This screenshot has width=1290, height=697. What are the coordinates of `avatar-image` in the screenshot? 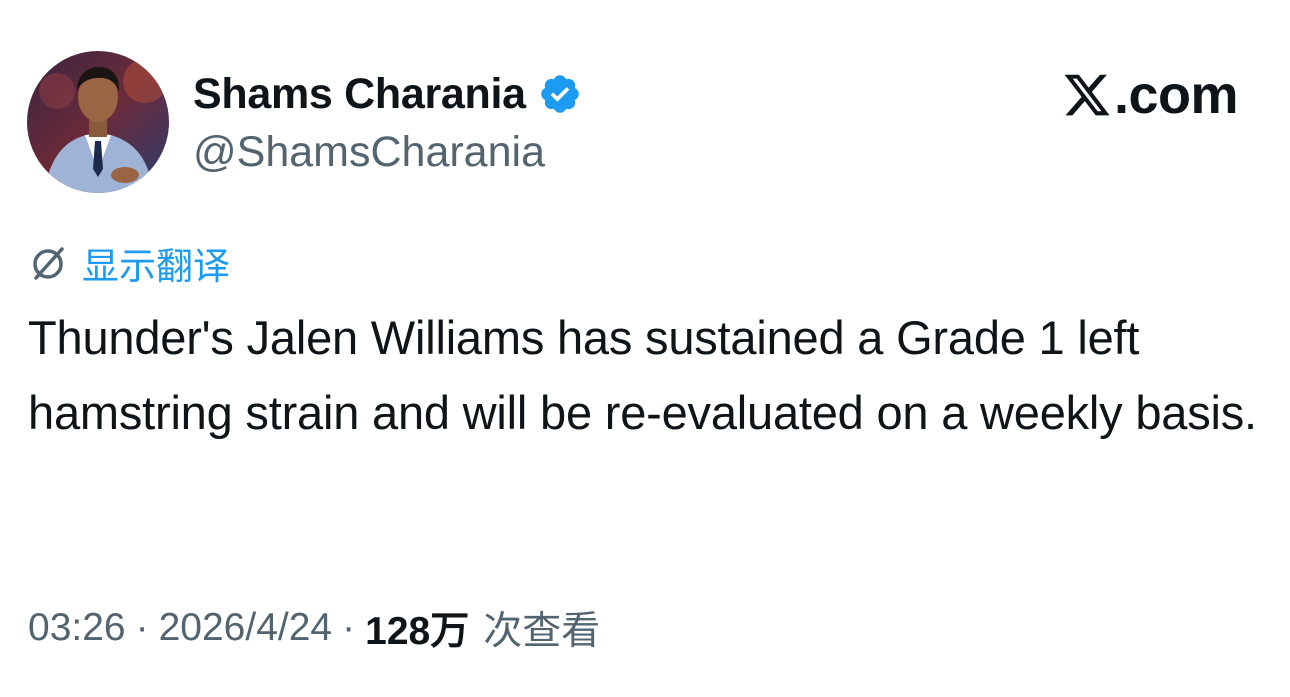 It's located at (98, 122).